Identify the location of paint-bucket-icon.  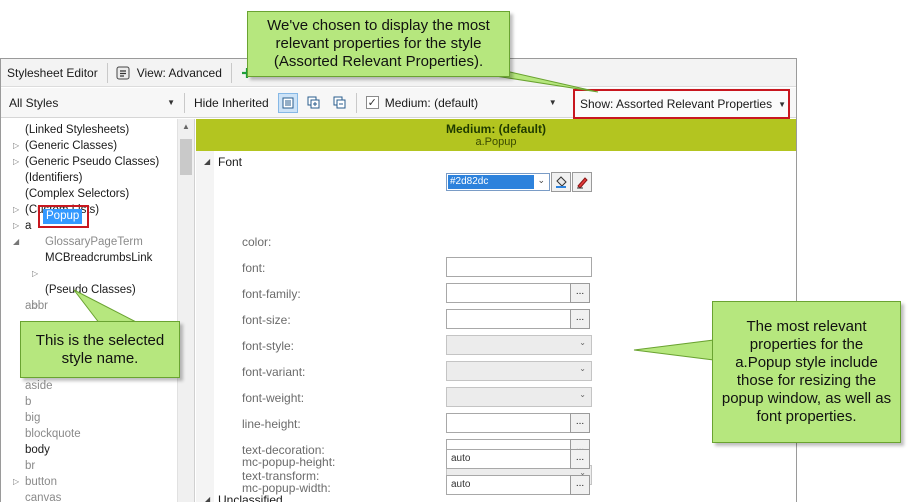
(561, 182).